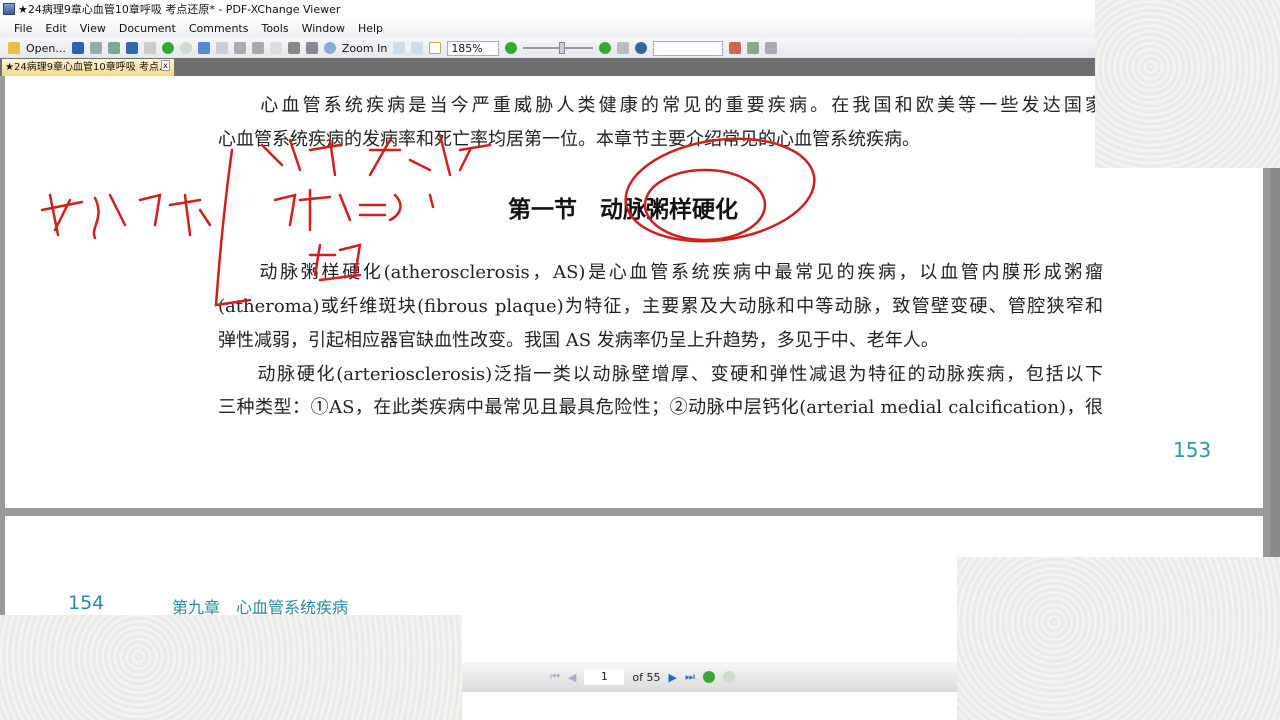  What do you see at coordinates (233, 227) in the screenshot?
I see `bracket-stroke` at bounding box center [233, 227].